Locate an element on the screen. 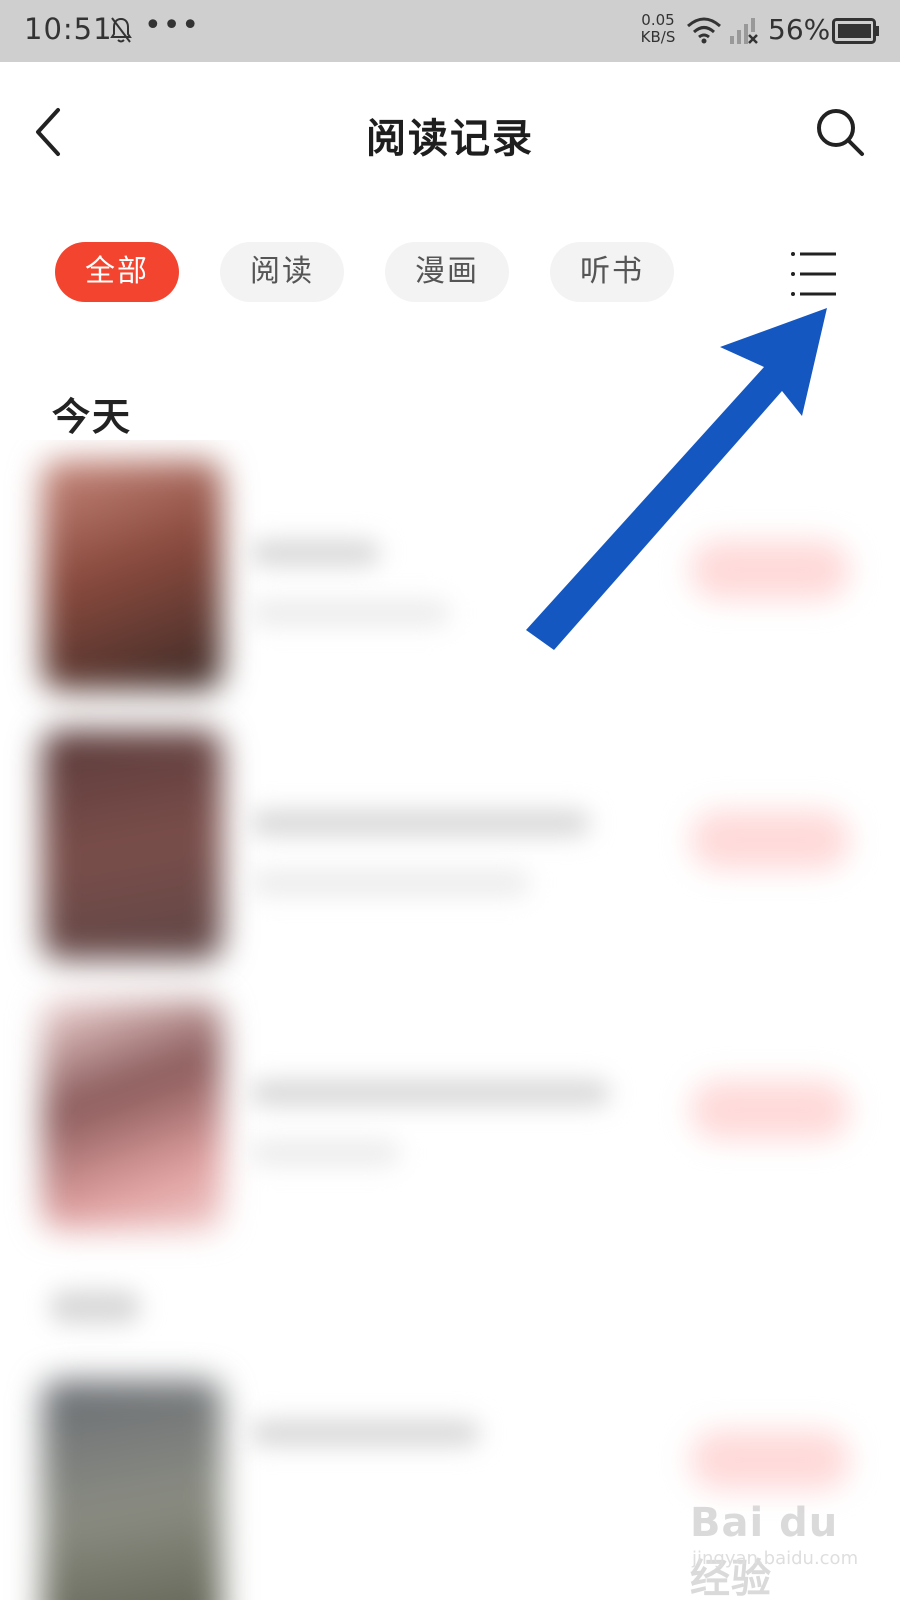  net-speed: 0.05 KB/S is located at coordinates (658, 29).